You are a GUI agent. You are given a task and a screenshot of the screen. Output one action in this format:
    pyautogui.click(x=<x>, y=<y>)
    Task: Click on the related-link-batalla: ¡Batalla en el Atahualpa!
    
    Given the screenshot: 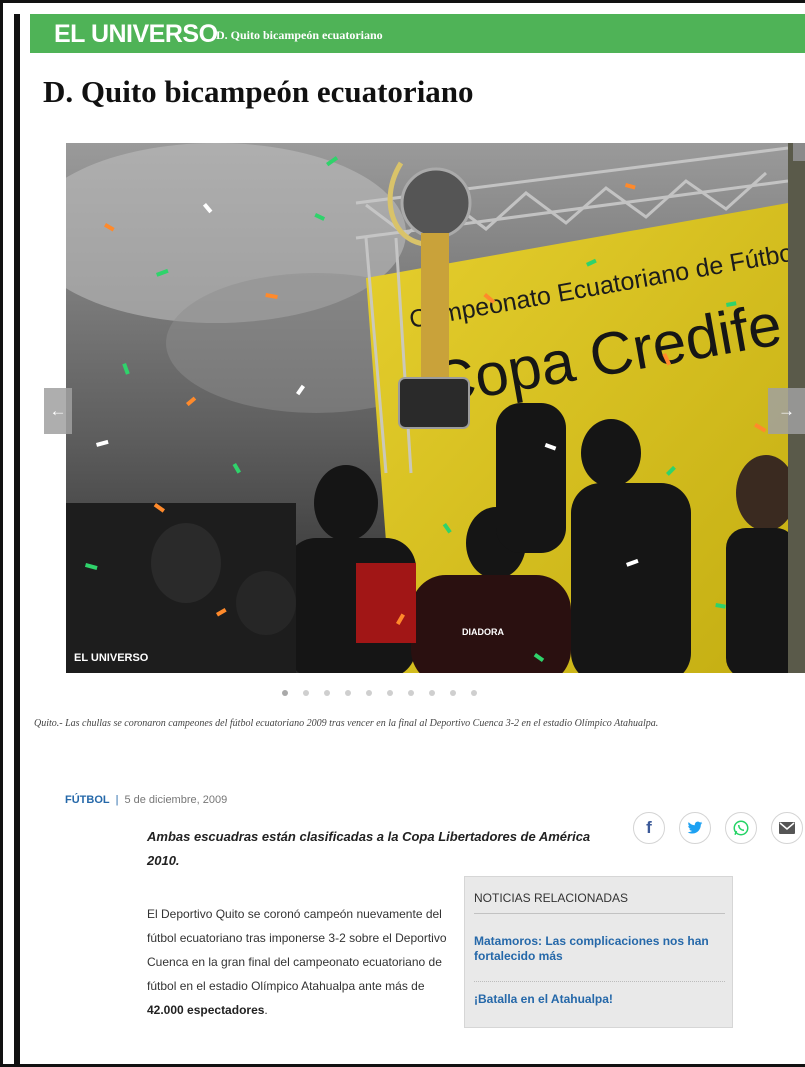 What is the action you would take?
    pyautogui.click(x=599, y=999)
    